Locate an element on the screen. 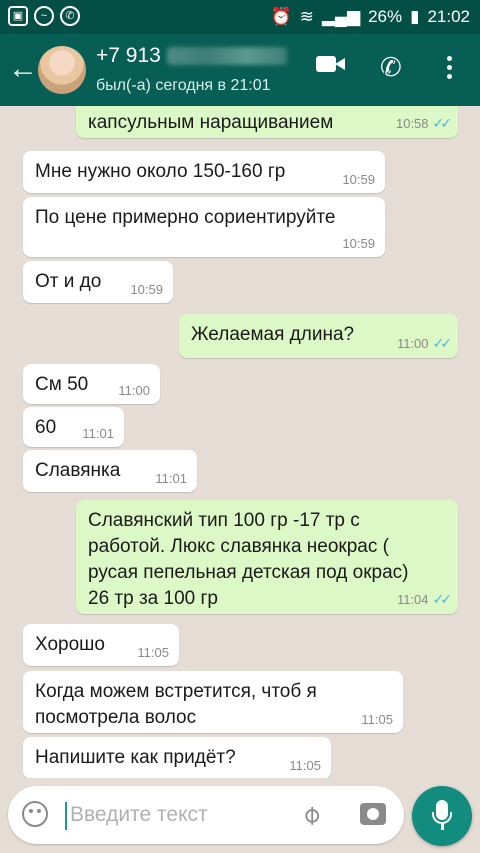 The width and height of the screenshot is (480, 853). contact-name: +7 913 is located at coordinates (191, 56).